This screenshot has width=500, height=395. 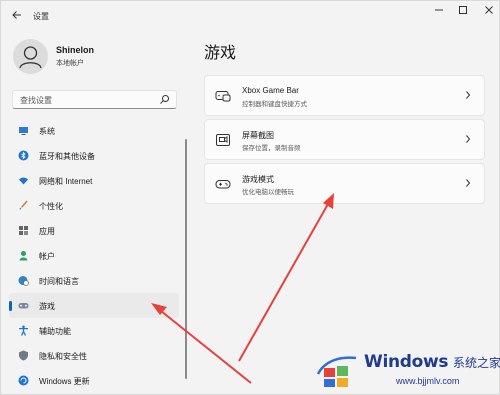 What do you see at coordinates (23, 181) in the screenshot?
I see `wifi-icon` at bounding box center [23, 181].